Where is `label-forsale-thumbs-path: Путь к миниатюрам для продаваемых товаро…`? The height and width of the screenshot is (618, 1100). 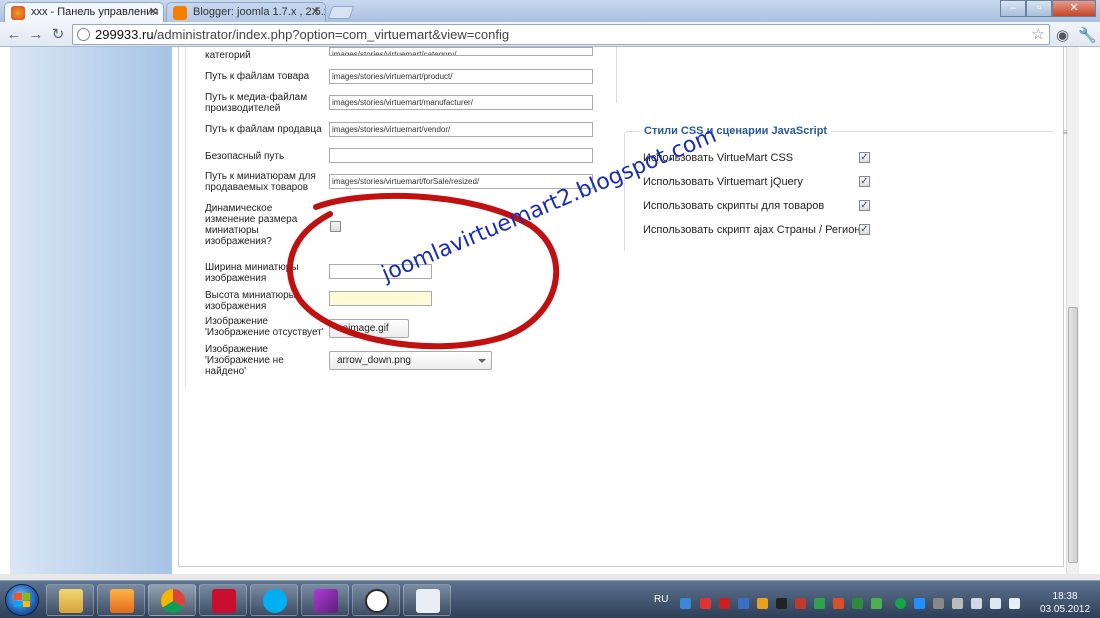 label-forsale-thumbs-path: Путь к миниатюрам для продаваемых товаро… is located at coordinates (260, 182).